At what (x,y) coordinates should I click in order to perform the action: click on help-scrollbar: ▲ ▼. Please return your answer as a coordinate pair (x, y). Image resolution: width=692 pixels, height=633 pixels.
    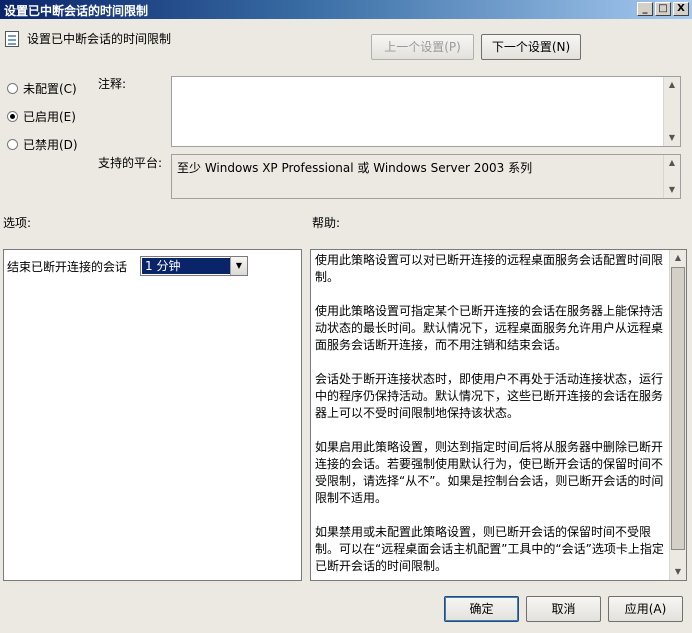
    Looking at the image, I should click on (677, 415).